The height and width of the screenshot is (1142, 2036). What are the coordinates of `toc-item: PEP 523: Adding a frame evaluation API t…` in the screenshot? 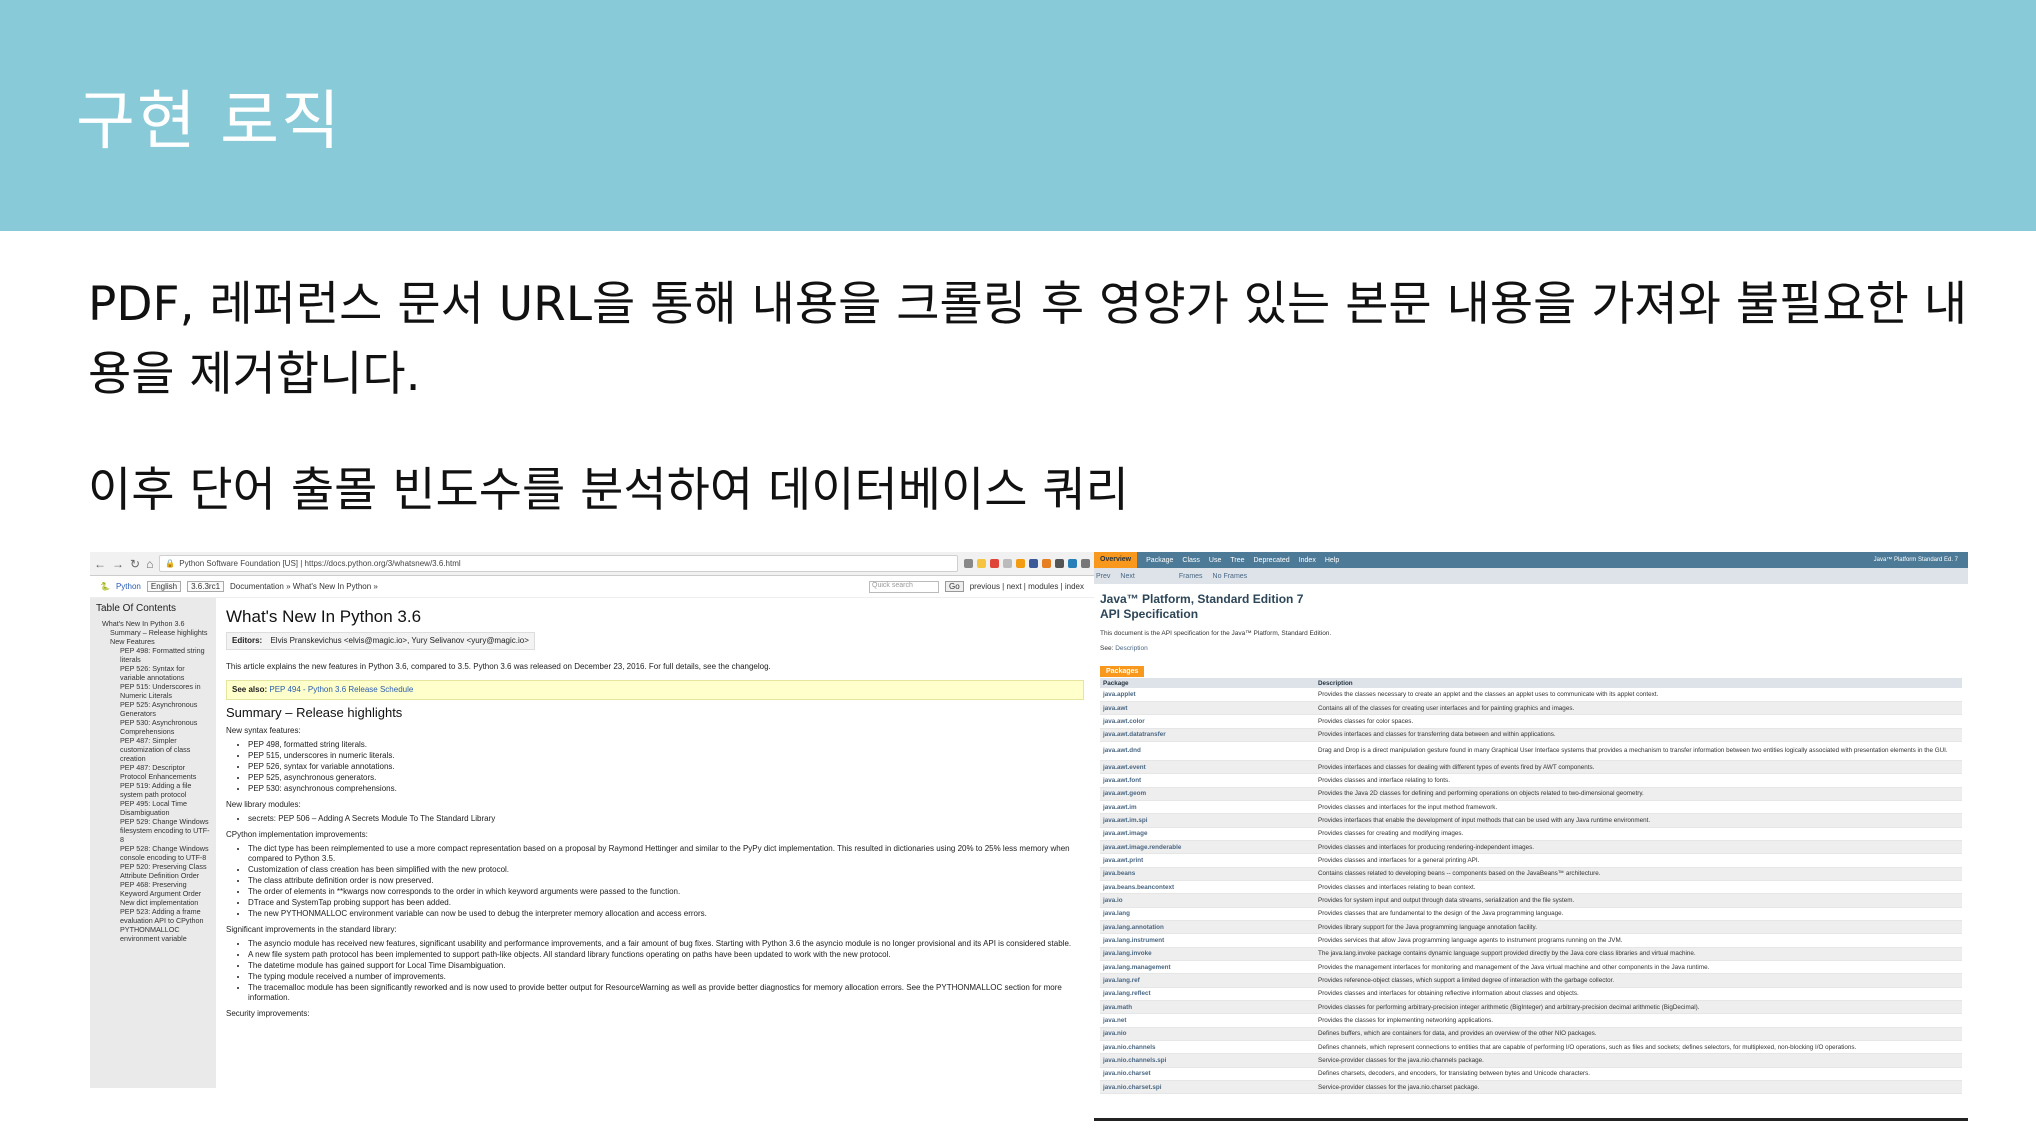 It's located at (153, 916).